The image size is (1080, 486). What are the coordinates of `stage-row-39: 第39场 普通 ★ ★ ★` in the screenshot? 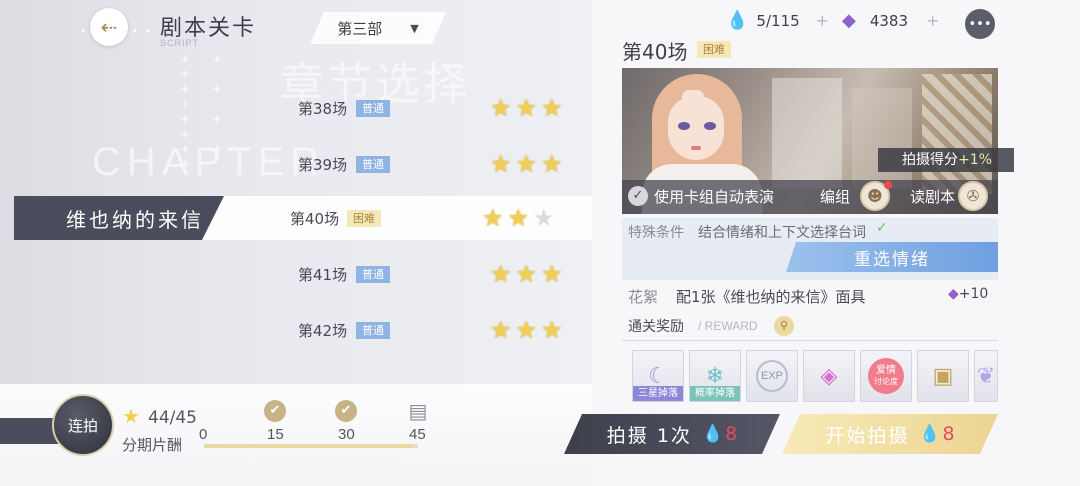 It's located at (296, 164).